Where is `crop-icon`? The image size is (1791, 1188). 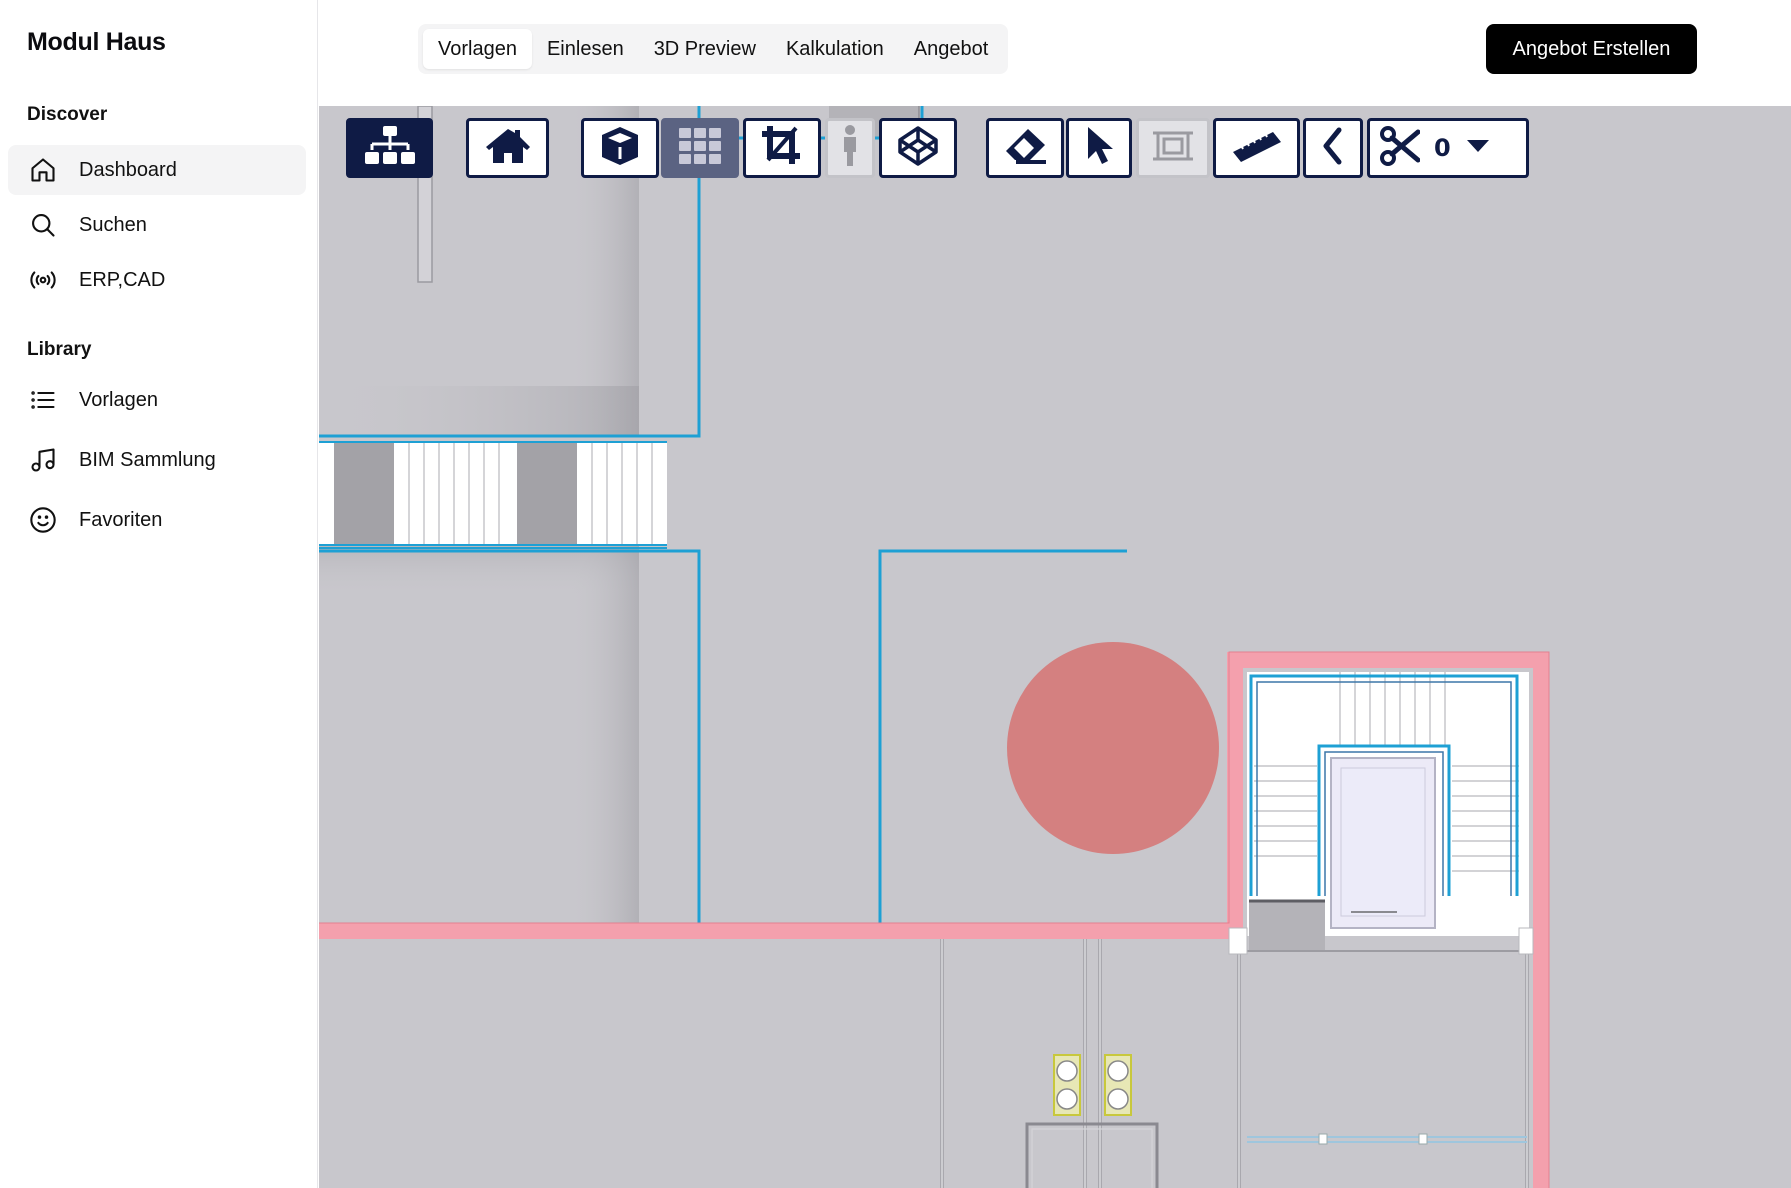
crop-icon is located at coordinates (782, 148).